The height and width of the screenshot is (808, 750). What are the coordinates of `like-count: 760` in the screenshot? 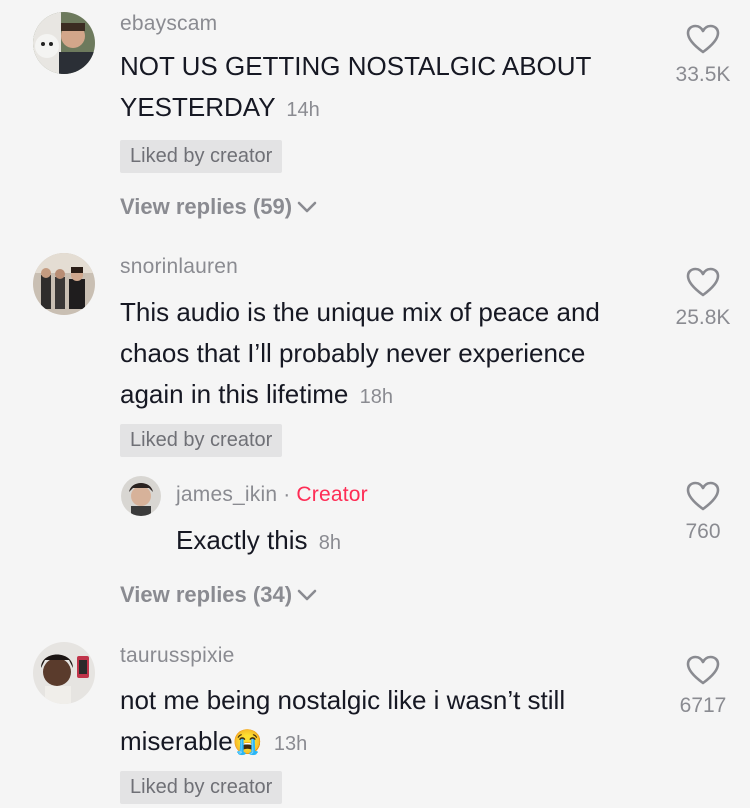 It's located at (703, 531).